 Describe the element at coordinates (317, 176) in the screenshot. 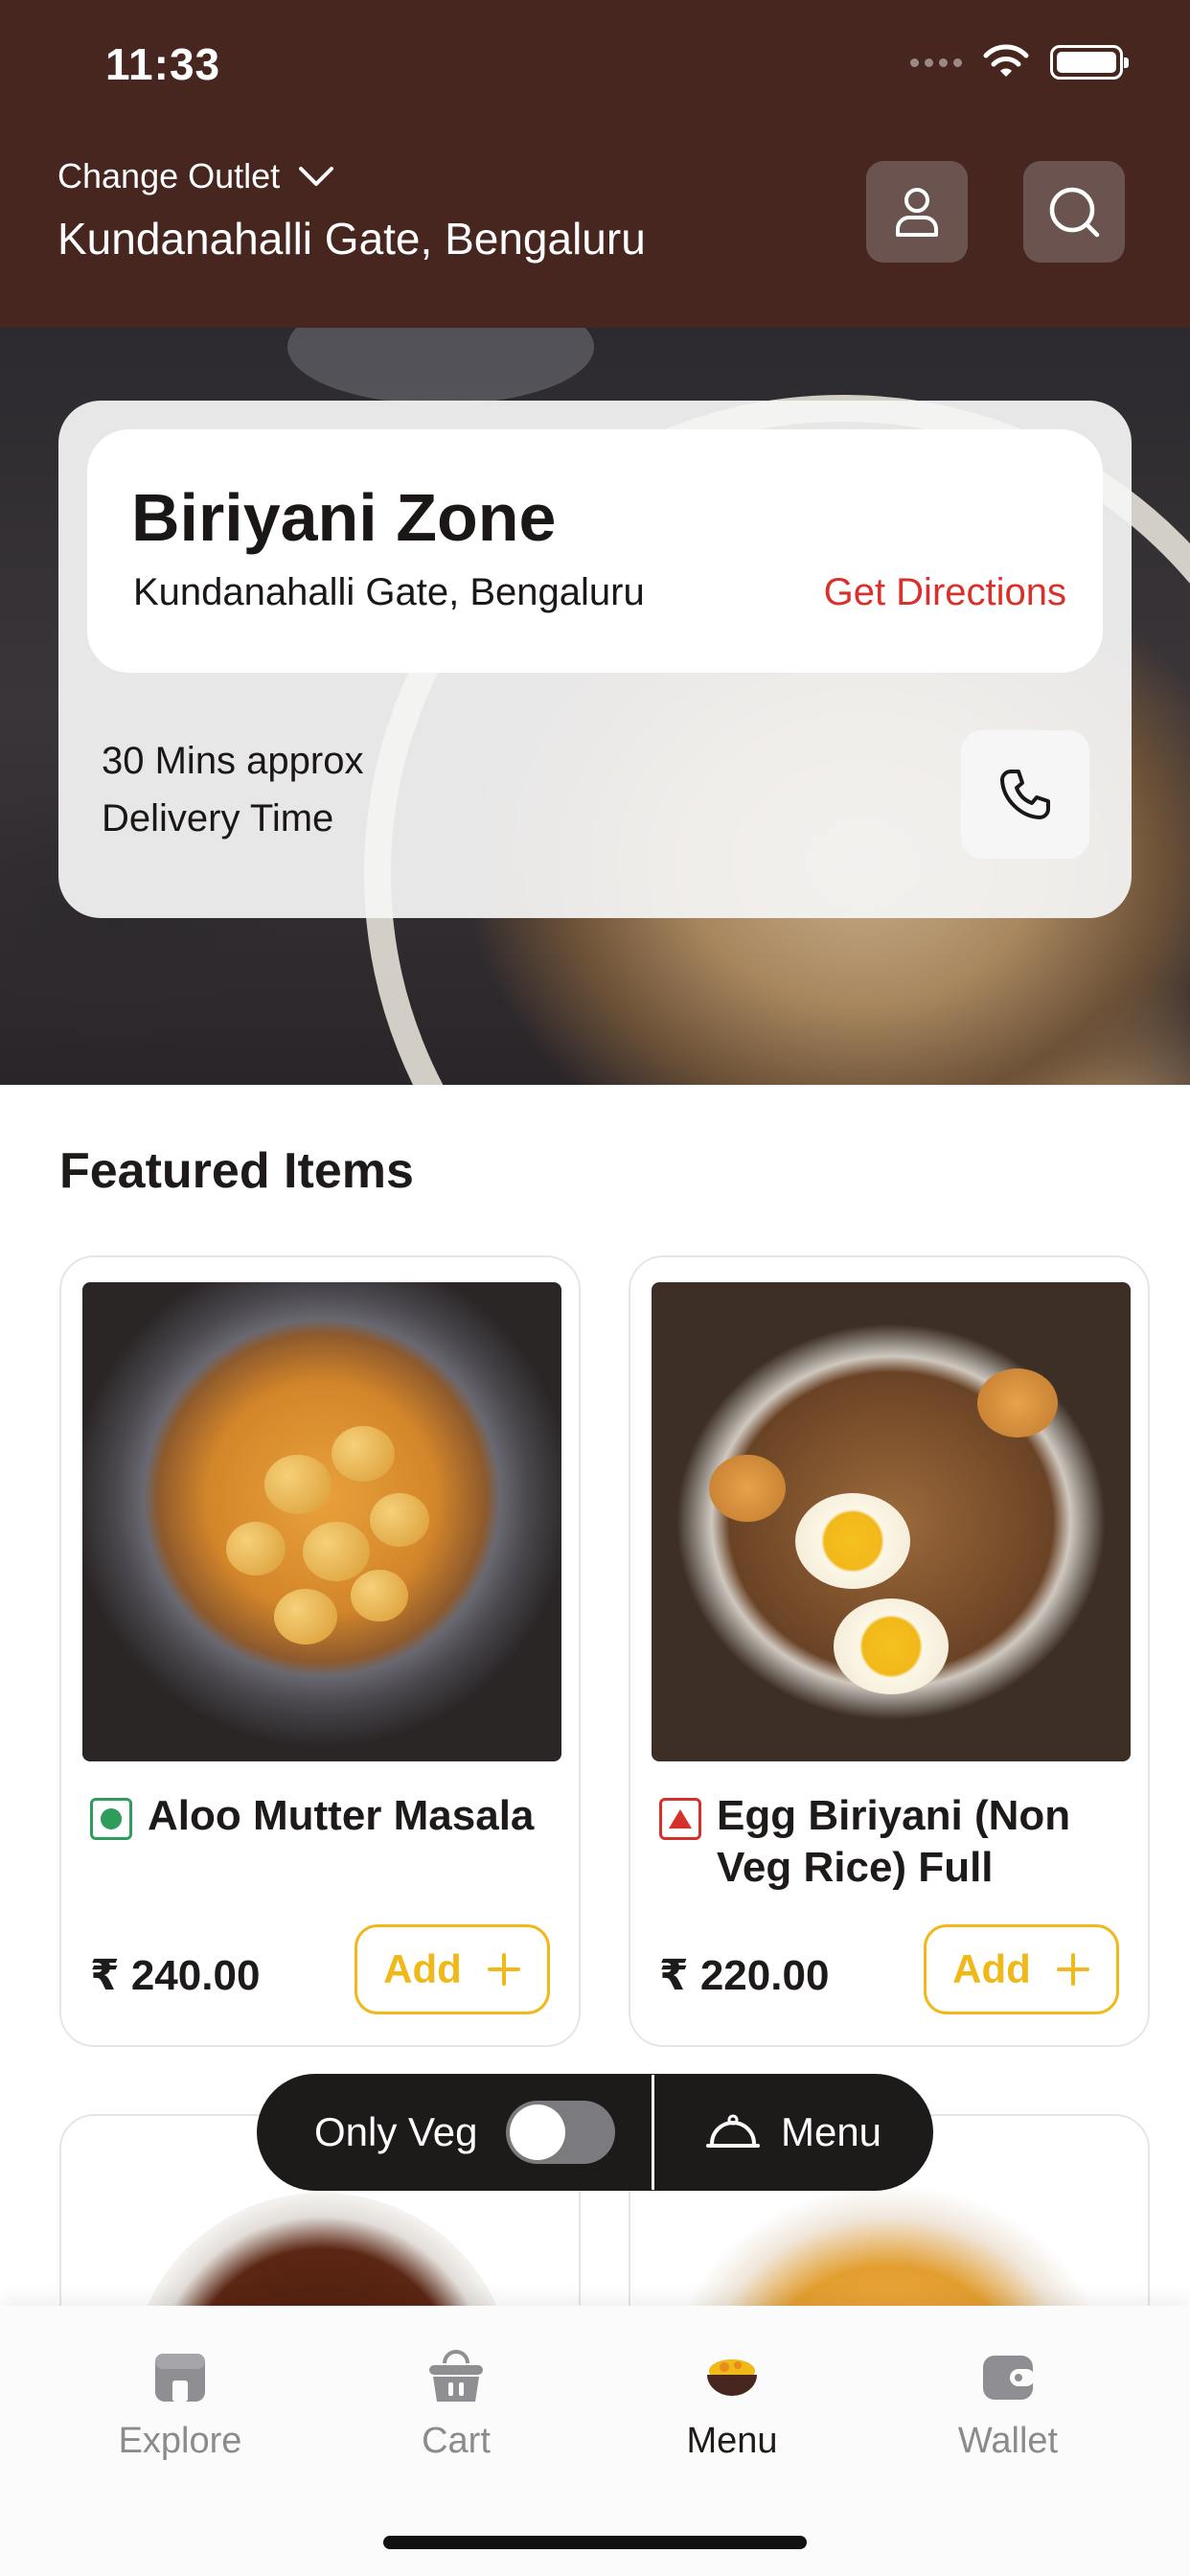

I see `chevron-down-icon` at that location.